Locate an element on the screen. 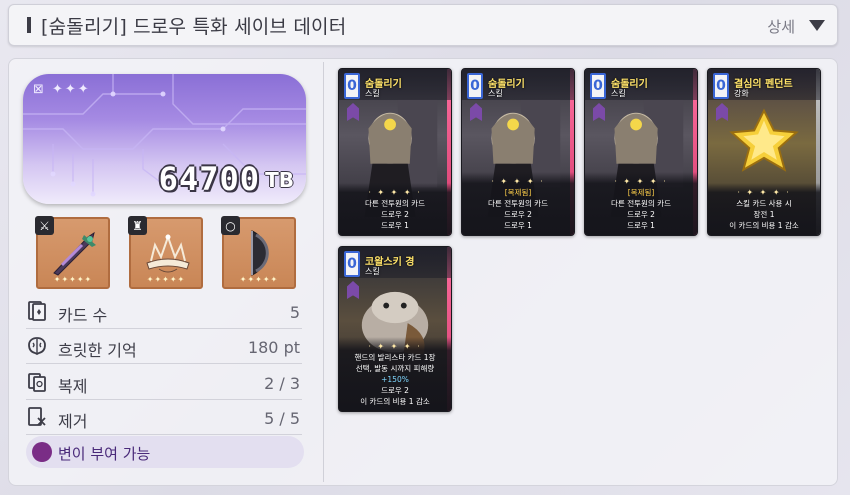 The height and width of the screenshot is (495, 850). header-accent-bar is located at coordinates (29, 25).